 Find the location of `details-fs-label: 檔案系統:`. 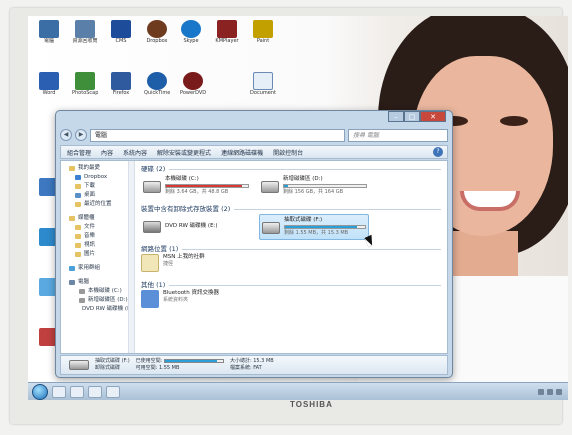

details-fs-label: 檔案系統: is located at coordinates (240, 368).